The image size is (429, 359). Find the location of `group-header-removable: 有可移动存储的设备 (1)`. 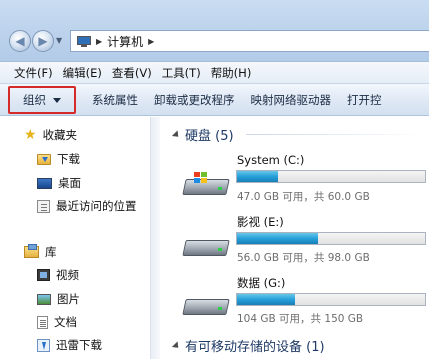

group-header-removable: 有可移动存储的设备 (1) is located at coordinates (248, 345).